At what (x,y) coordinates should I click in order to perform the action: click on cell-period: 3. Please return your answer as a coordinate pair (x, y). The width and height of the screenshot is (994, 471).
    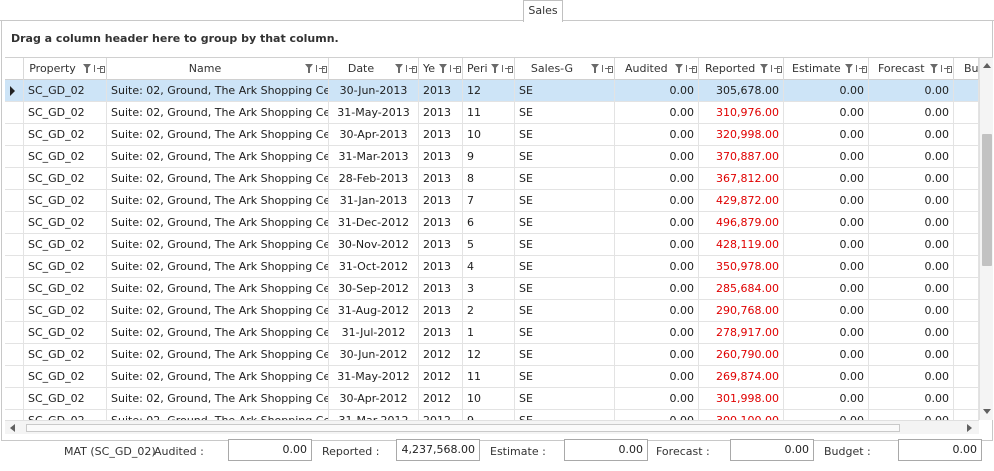
    Looking at the image, I should click on (489, 289).